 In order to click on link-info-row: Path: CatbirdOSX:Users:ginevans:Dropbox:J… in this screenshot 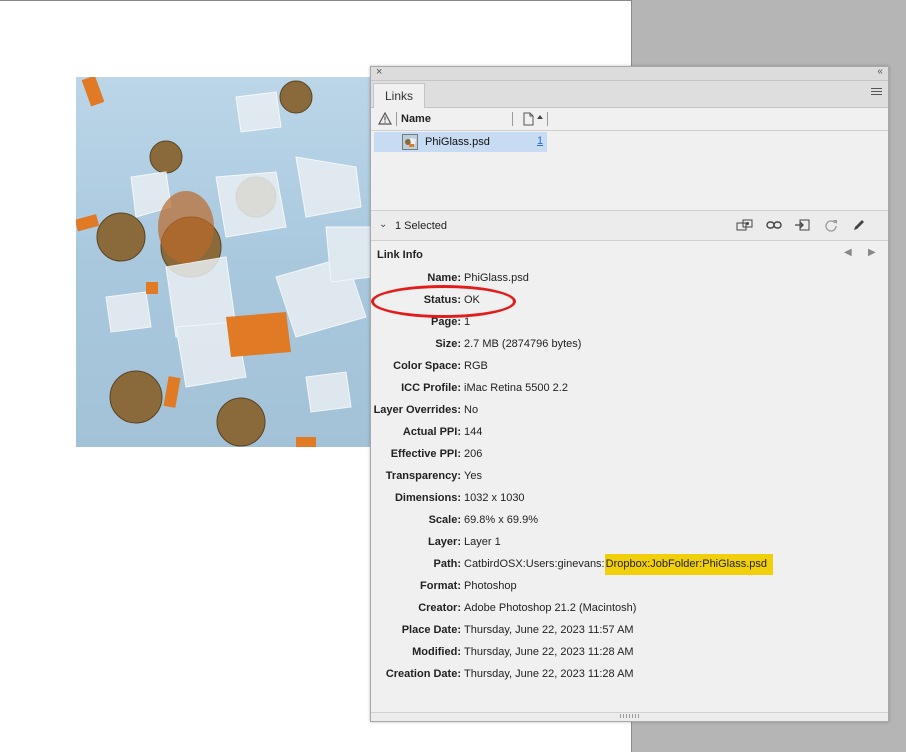, I will do `click(629, 564)`.